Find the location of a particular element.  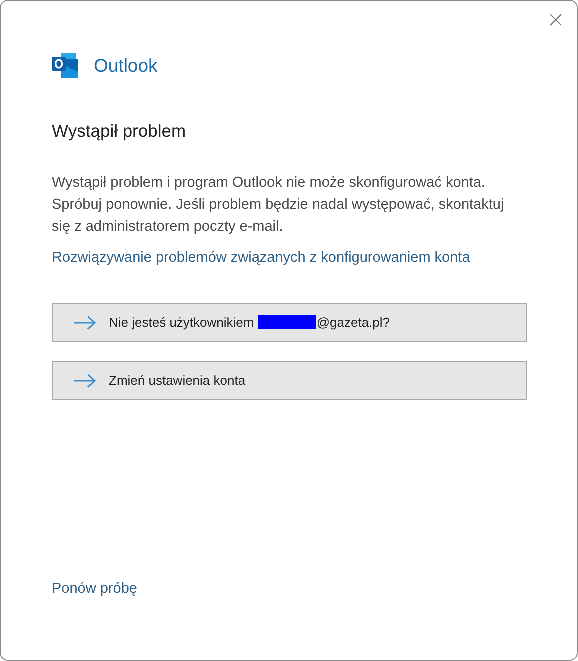

outlook-logo-icon is located at coordinates (65, 65).